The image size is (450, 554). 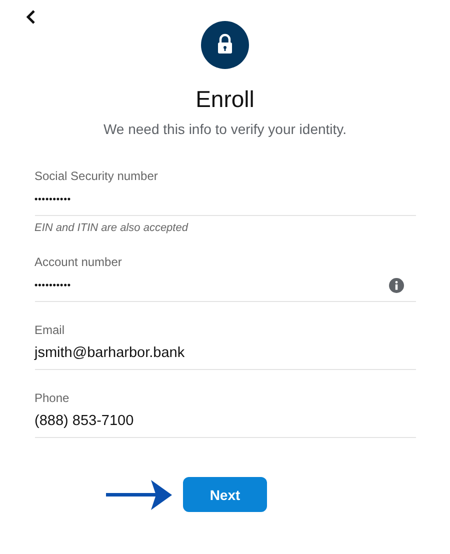 I want to click on input-field: Social Security number ••••••••••, so click(x=225, y=189).